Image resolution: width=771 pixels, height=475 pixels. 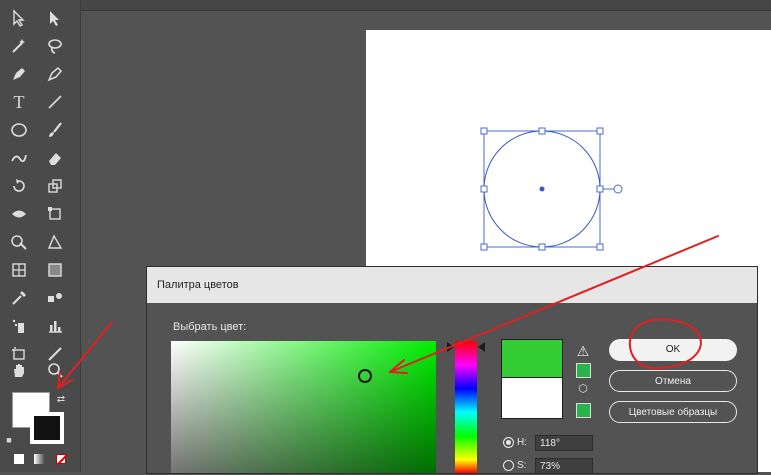 What do you see at coordinates (673, 412) in the screenshot?
I see `color-swatches-button: Цветовые образцы` at bounding box center [673, 412].